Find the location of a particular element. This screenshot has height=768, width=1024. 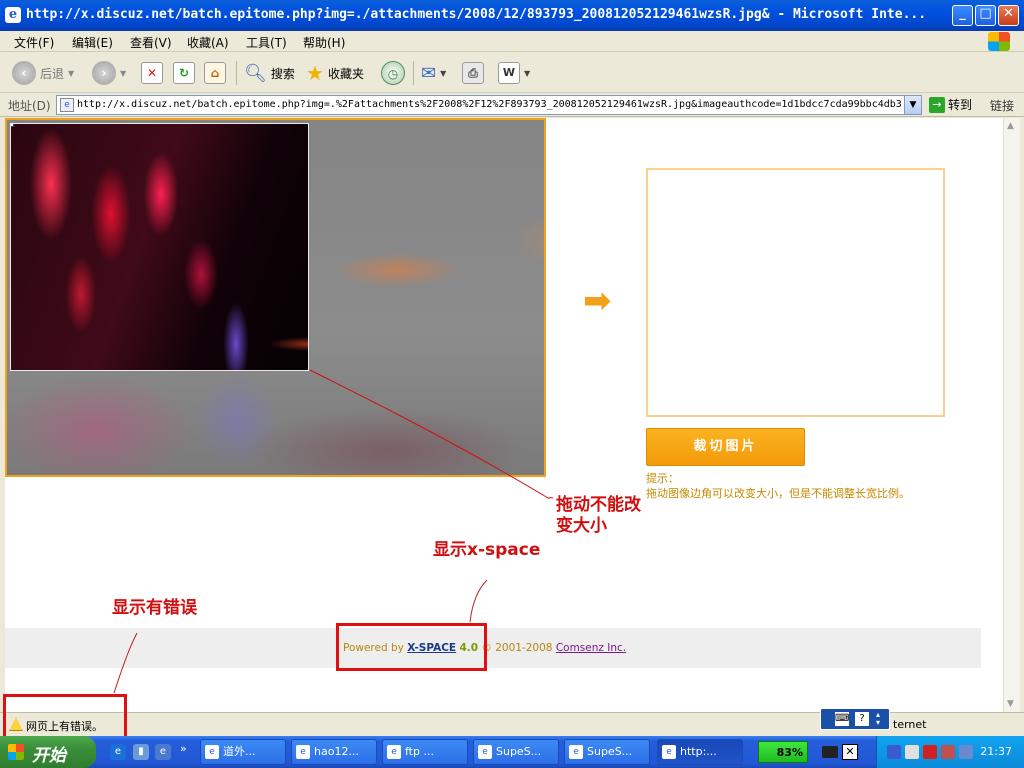

stop-icon: ✕ is located at coordinates (152, 73).